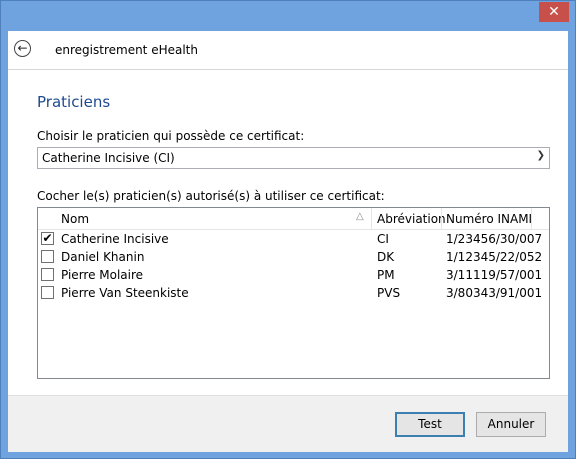 The width and height of the screenshot is (576, 459). Describe the element at coordinates (430, 424) in the screenshot. I see `test-button: Test` at that location.